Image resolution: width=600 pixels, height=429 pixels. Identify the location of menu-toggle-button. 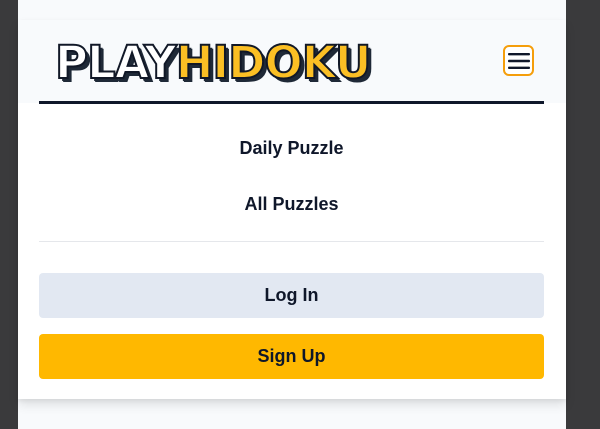
(518, 60).